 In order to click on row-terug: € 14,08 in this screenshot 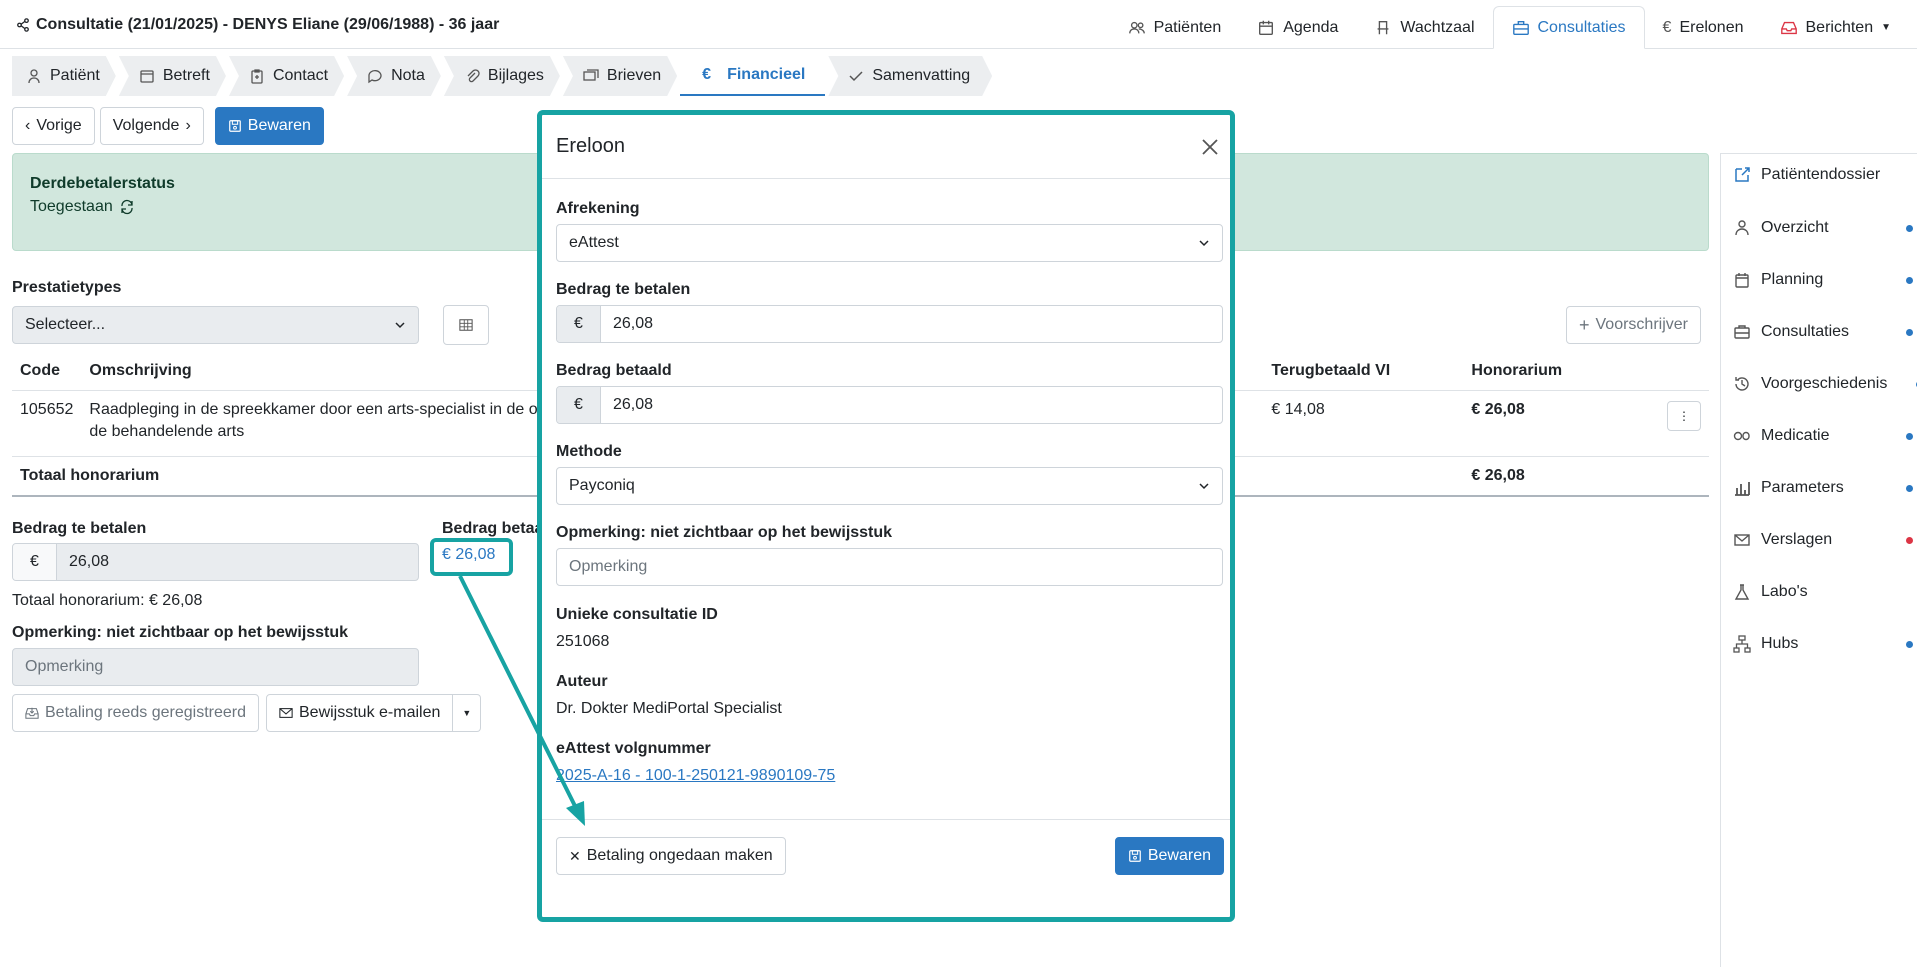, I will do `click(1363, 423)`.